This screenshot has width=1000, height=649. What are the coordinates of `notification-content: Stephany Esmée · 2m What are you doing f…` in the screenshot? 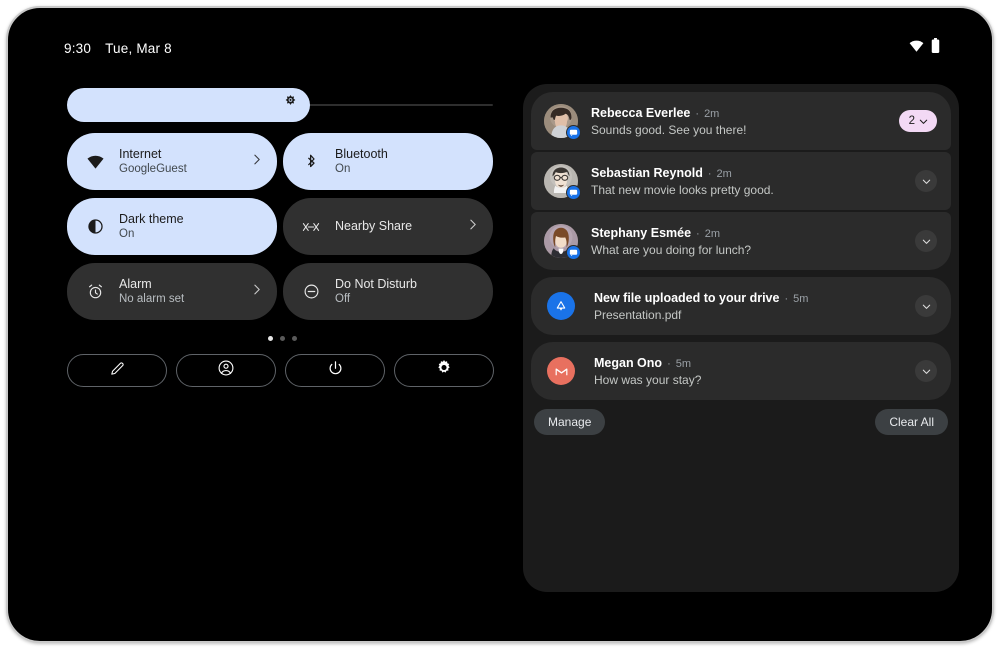 It's located at (748, 241).